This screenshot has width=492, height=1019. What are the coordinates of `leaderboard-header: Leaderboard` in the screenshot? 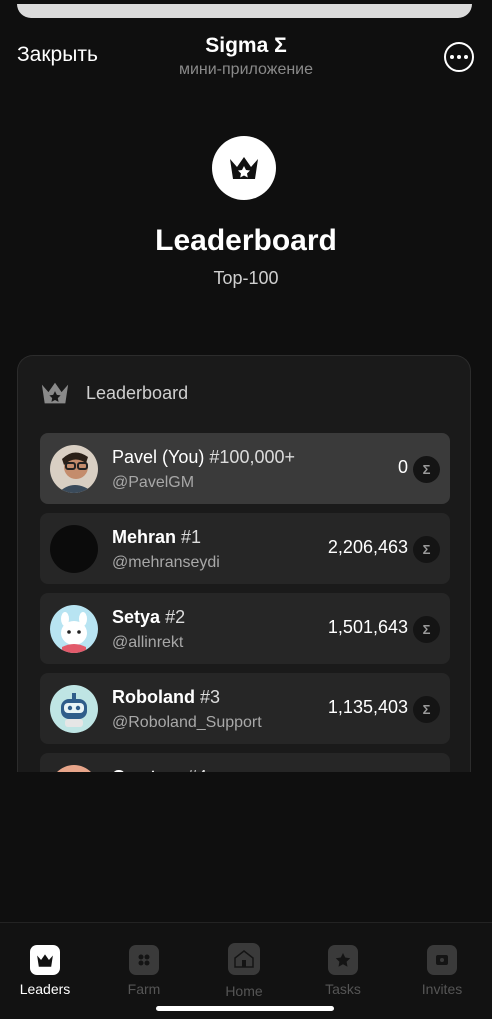 It's located at (114, 393).